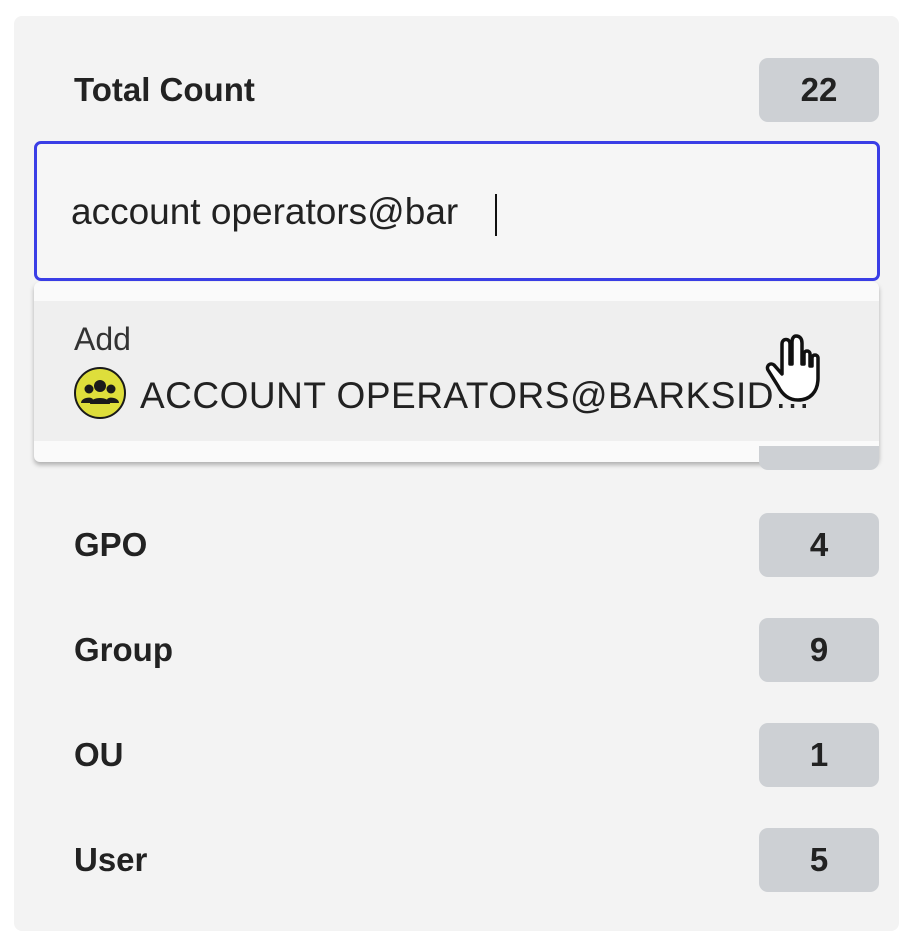  Describe the element at coordinates (476, 860) in the screenshot. I see `count-row-user: User 5` at that location.